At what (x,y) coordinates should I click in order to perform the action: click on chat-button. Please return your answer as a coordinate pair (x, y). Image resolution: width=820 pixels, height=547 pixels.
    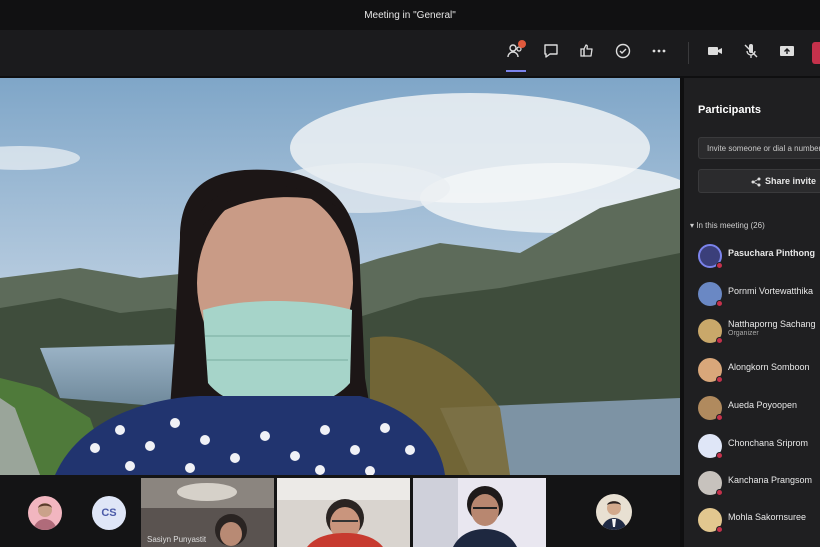
    Looking at the image, I should click on (551, 53).